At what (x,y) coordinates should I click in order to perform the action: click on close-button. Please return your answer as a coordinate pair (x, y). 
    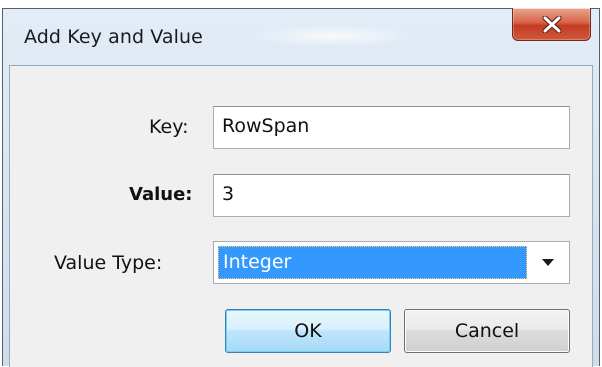
    Looking at the image, I should click on (551, 24).